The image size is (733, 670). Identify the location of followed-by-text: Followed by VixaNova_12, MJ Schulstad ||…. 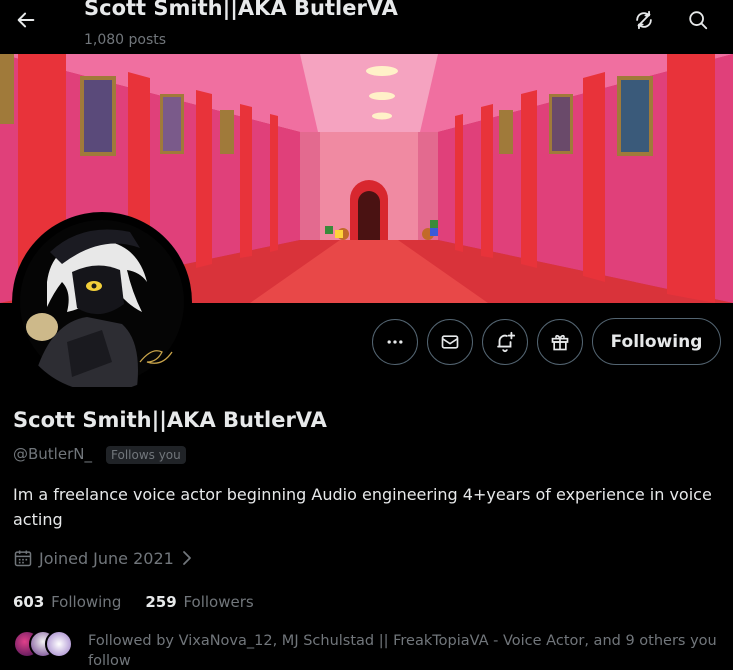
(408, 650).